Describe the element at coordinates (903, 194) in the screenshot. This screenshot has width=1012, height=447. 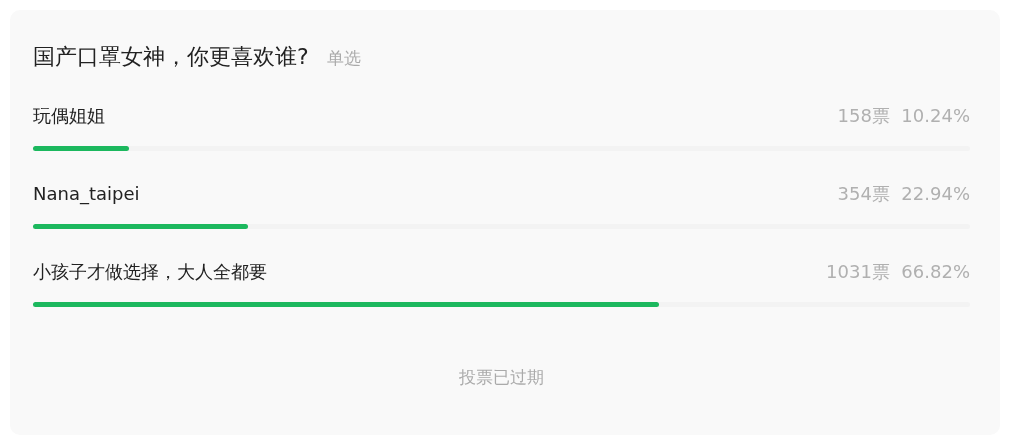
I see `vote-count: 354票 22.94%` at that location.